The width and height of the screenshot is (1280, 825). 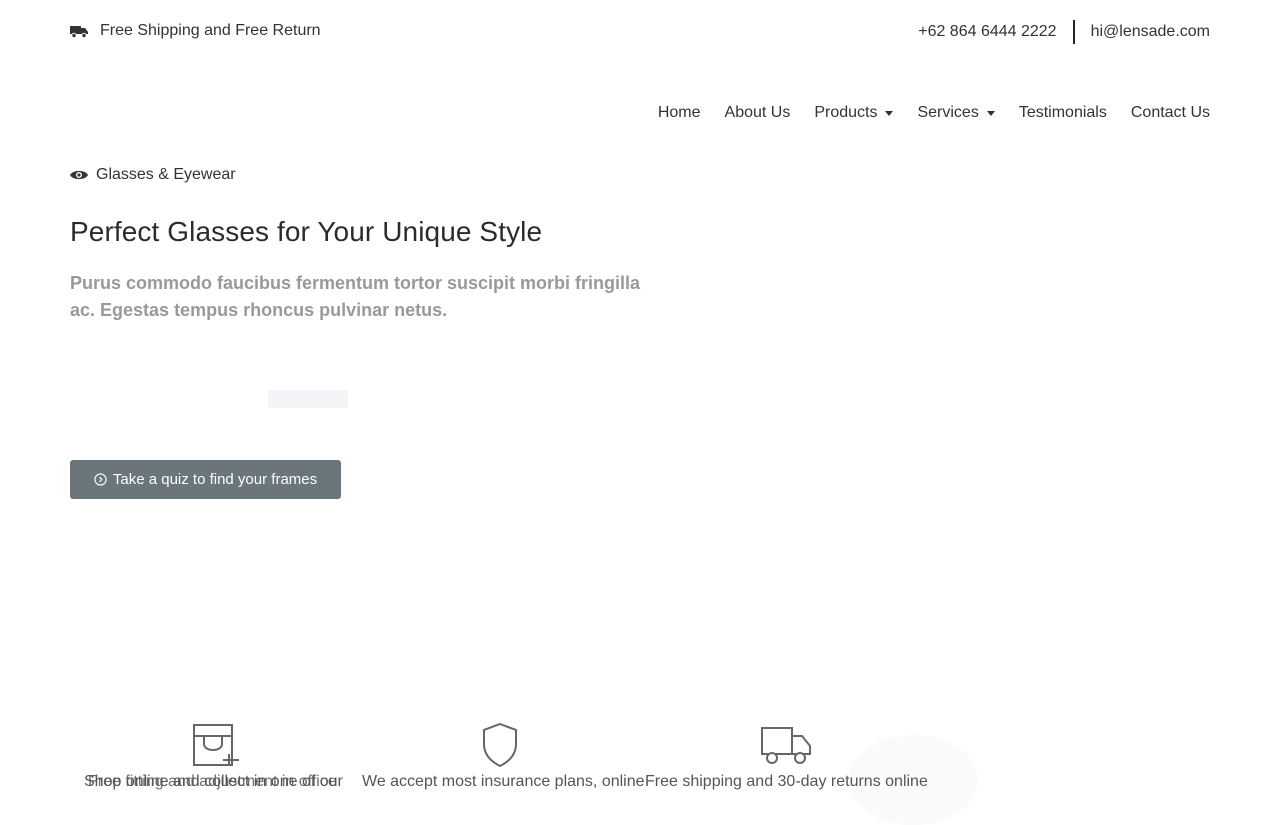 What do you see at coordinates (306, 231) in the screenshot?
I see `hero-title: Perfect Glasses for Your Unique Style` at bounding box center [306, 231].